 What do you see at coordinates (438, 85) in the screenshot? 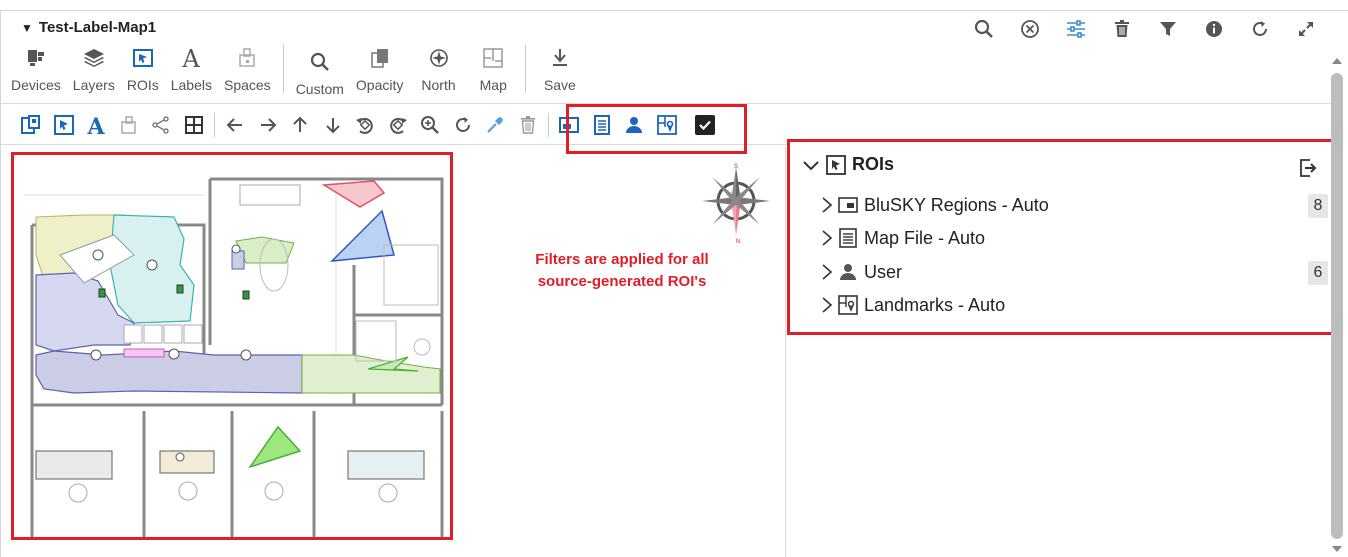
I see `north-label: North` at bounding box center [438, 85].